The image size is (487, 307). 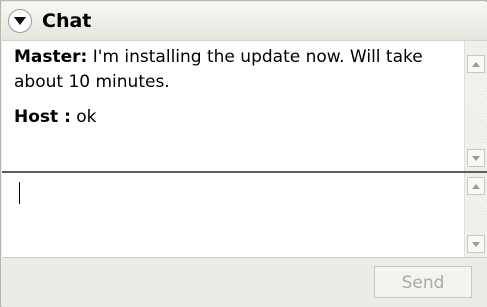 I want to click on chat-message: Host : ok, so click(x=234, y=117).